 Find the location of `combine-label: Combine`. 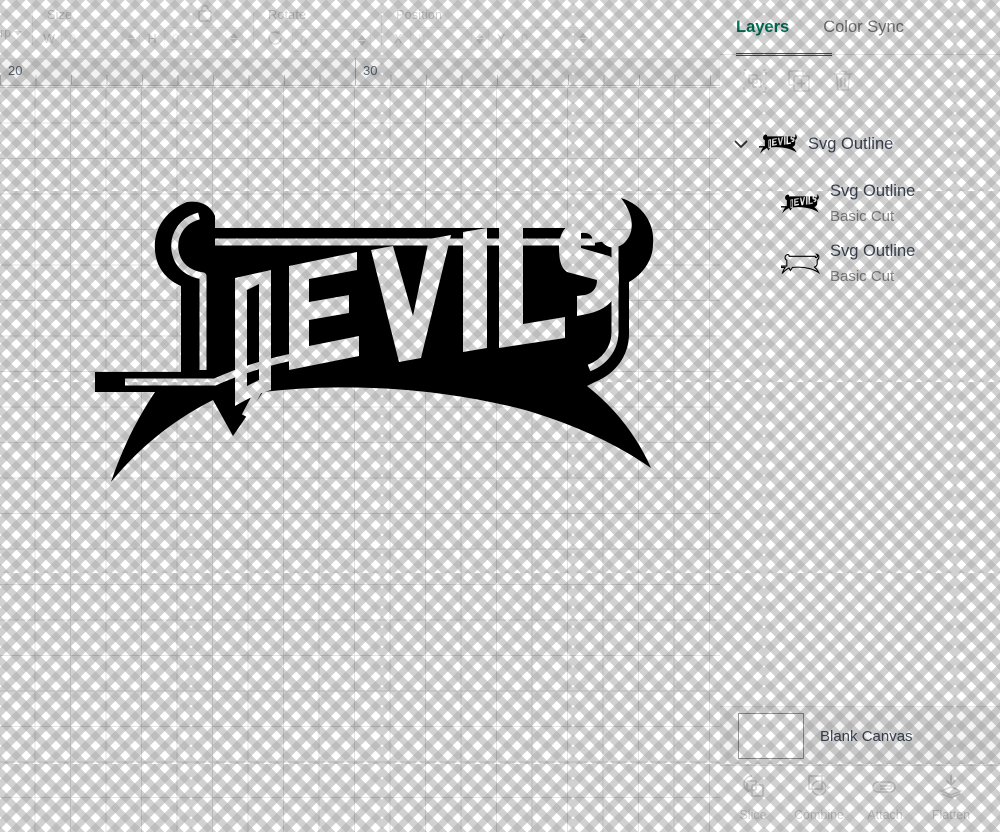

combine-label: Combine is located at coordinates (819, 815).